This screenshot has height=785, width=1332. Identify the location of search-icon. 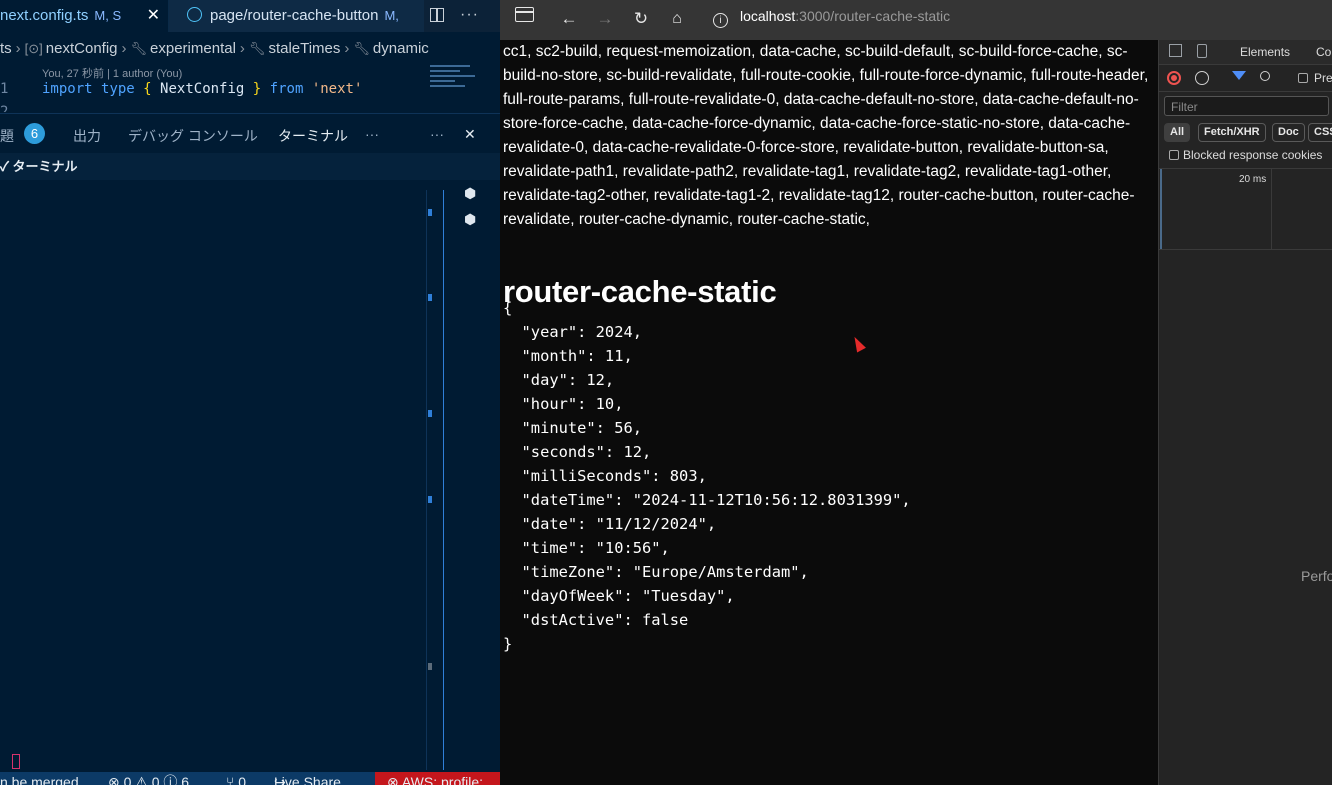
(1265, 76).